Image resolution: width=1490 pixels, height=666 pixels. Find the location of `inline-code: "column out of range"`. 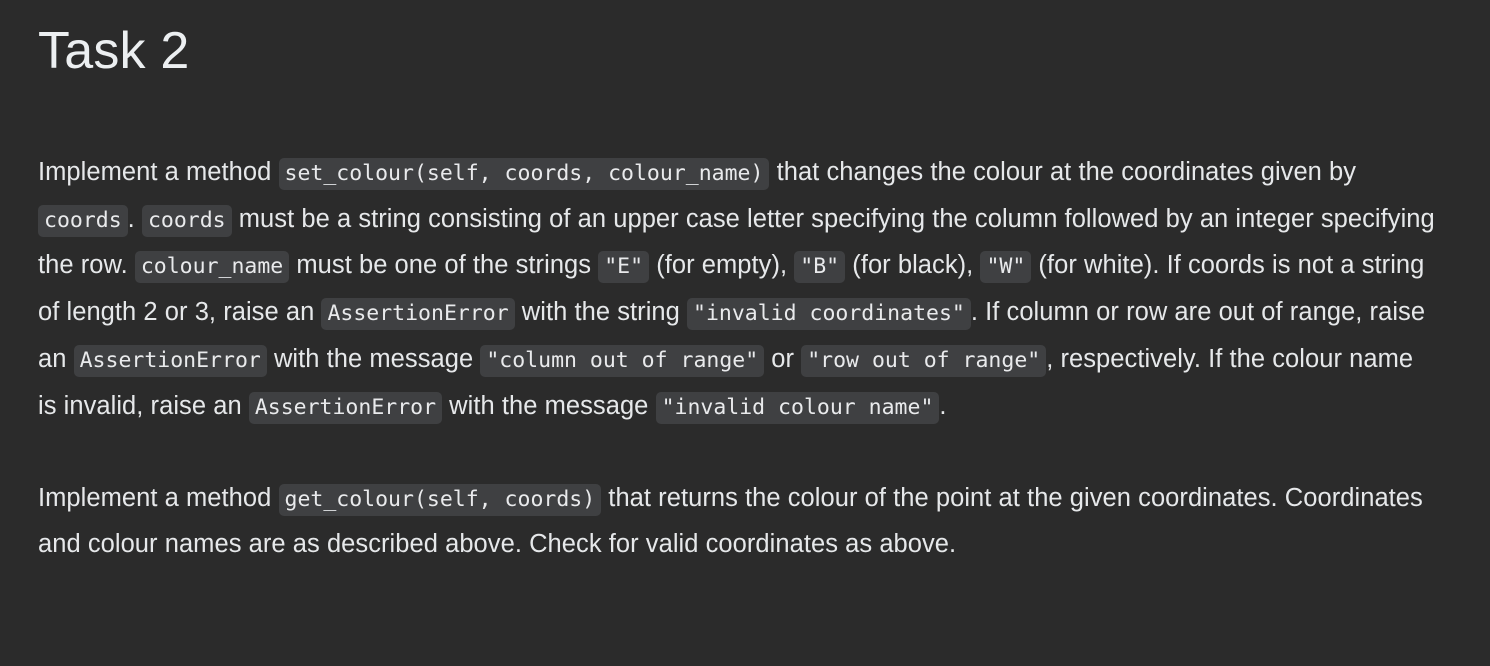

inline-code: "column out of range" is located at coordinates (622, 360).